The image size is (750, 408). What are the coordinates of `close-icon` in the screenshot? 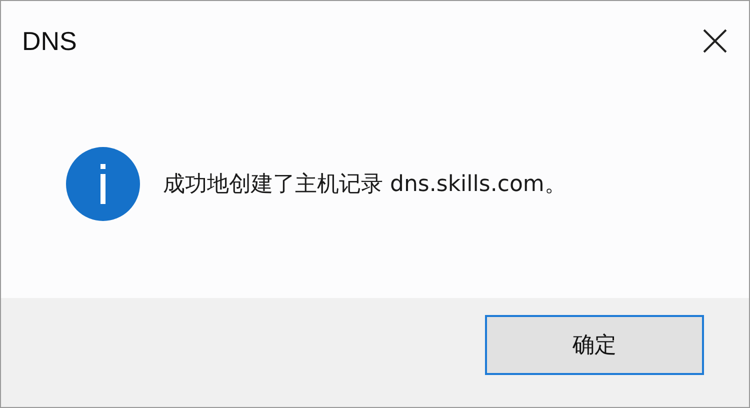 It's located at (715, 41).